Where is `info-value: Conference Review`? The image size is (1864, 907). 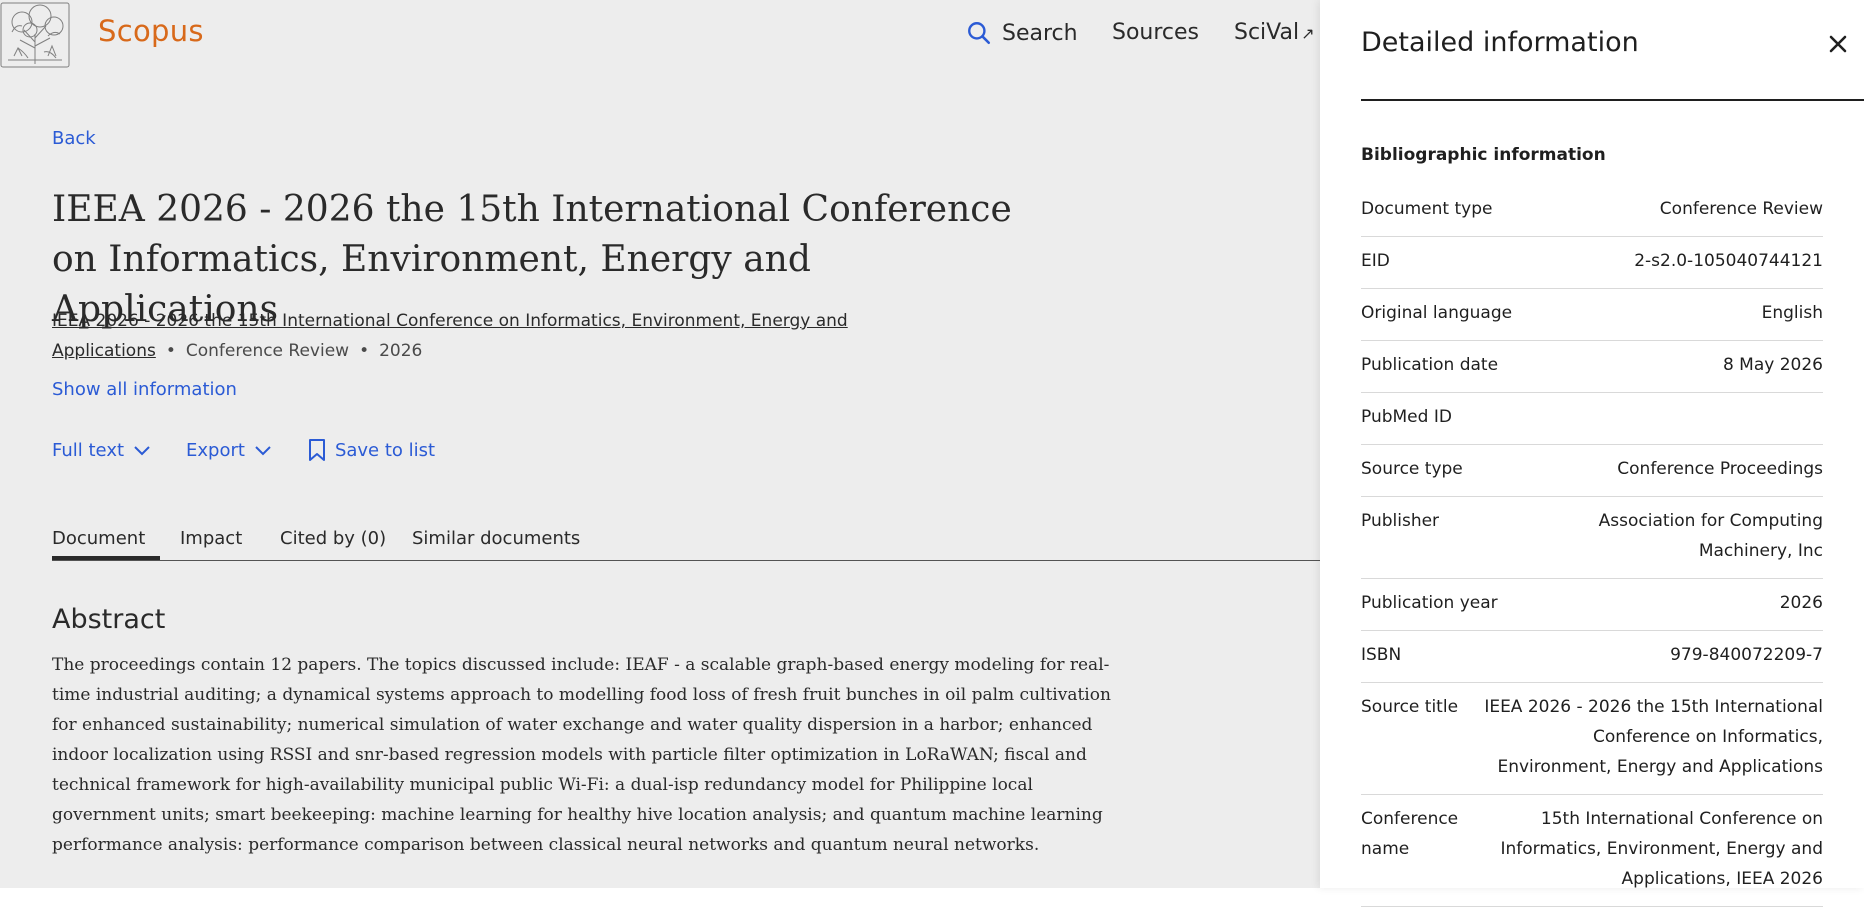
info-value: Conference Review is located at coordinates (1741, 209).